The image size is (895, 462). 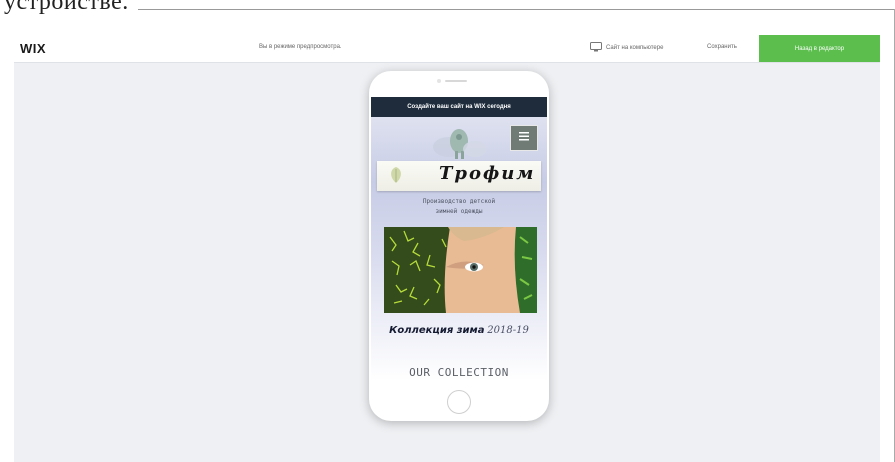 I want to click on desktop-view-toggle: Сайт на компьютере, so click(x=626, y=48).